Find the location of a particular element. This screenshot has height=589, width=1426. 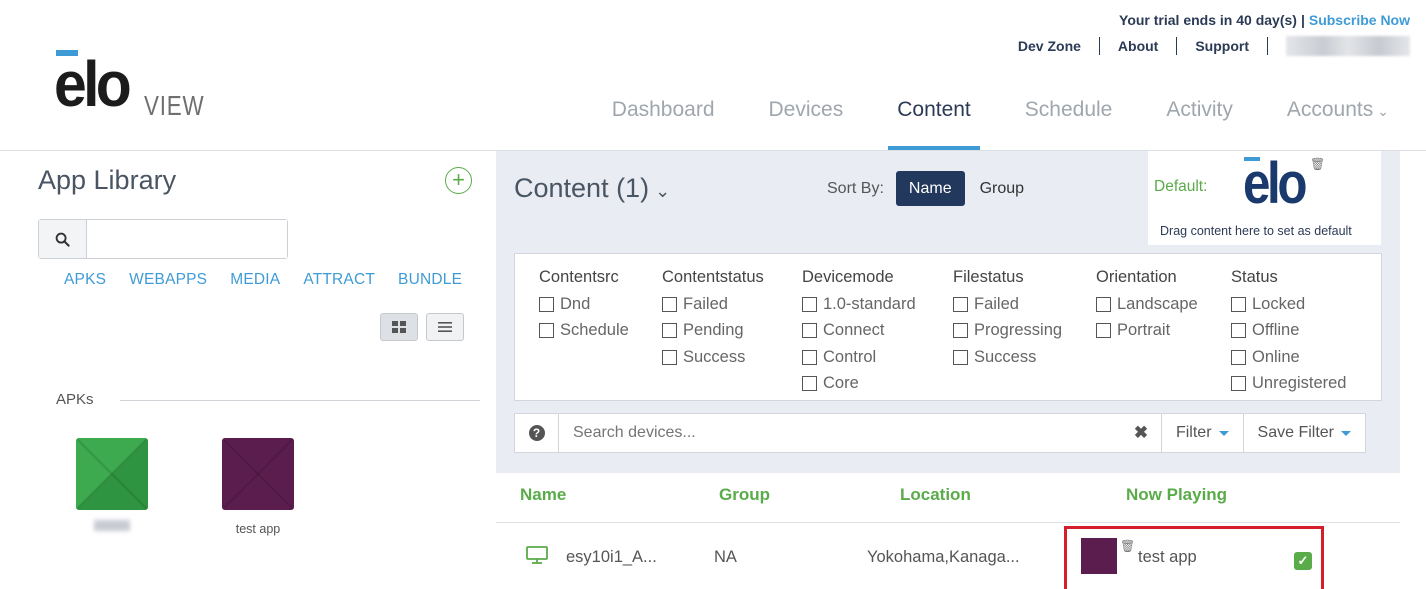

sort-by-label: Sort By: is located at coordinates (855, 188).